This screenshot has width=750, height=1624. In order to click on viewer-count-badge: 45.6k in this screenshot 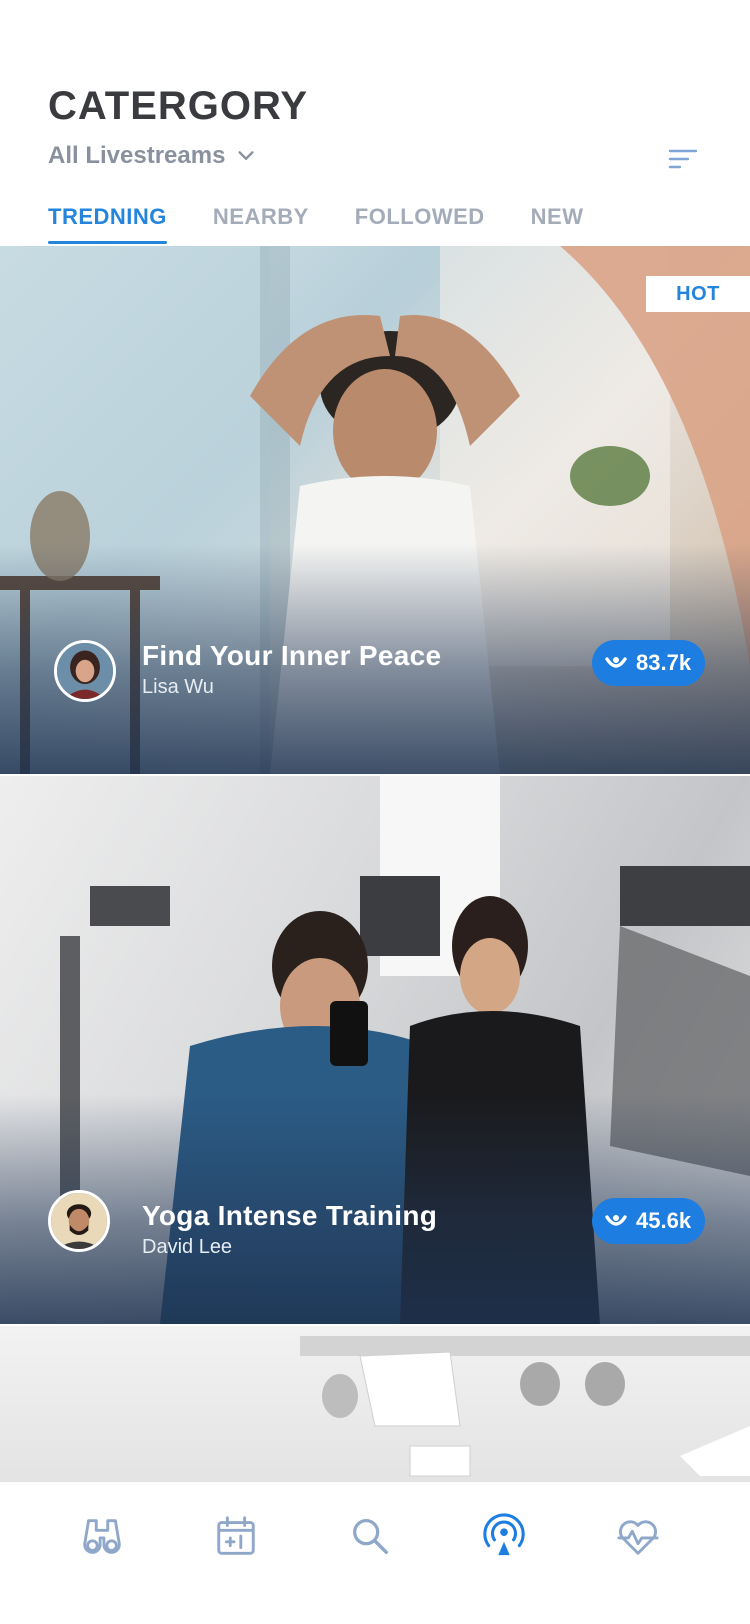, I will do `click(649, 1221)`.